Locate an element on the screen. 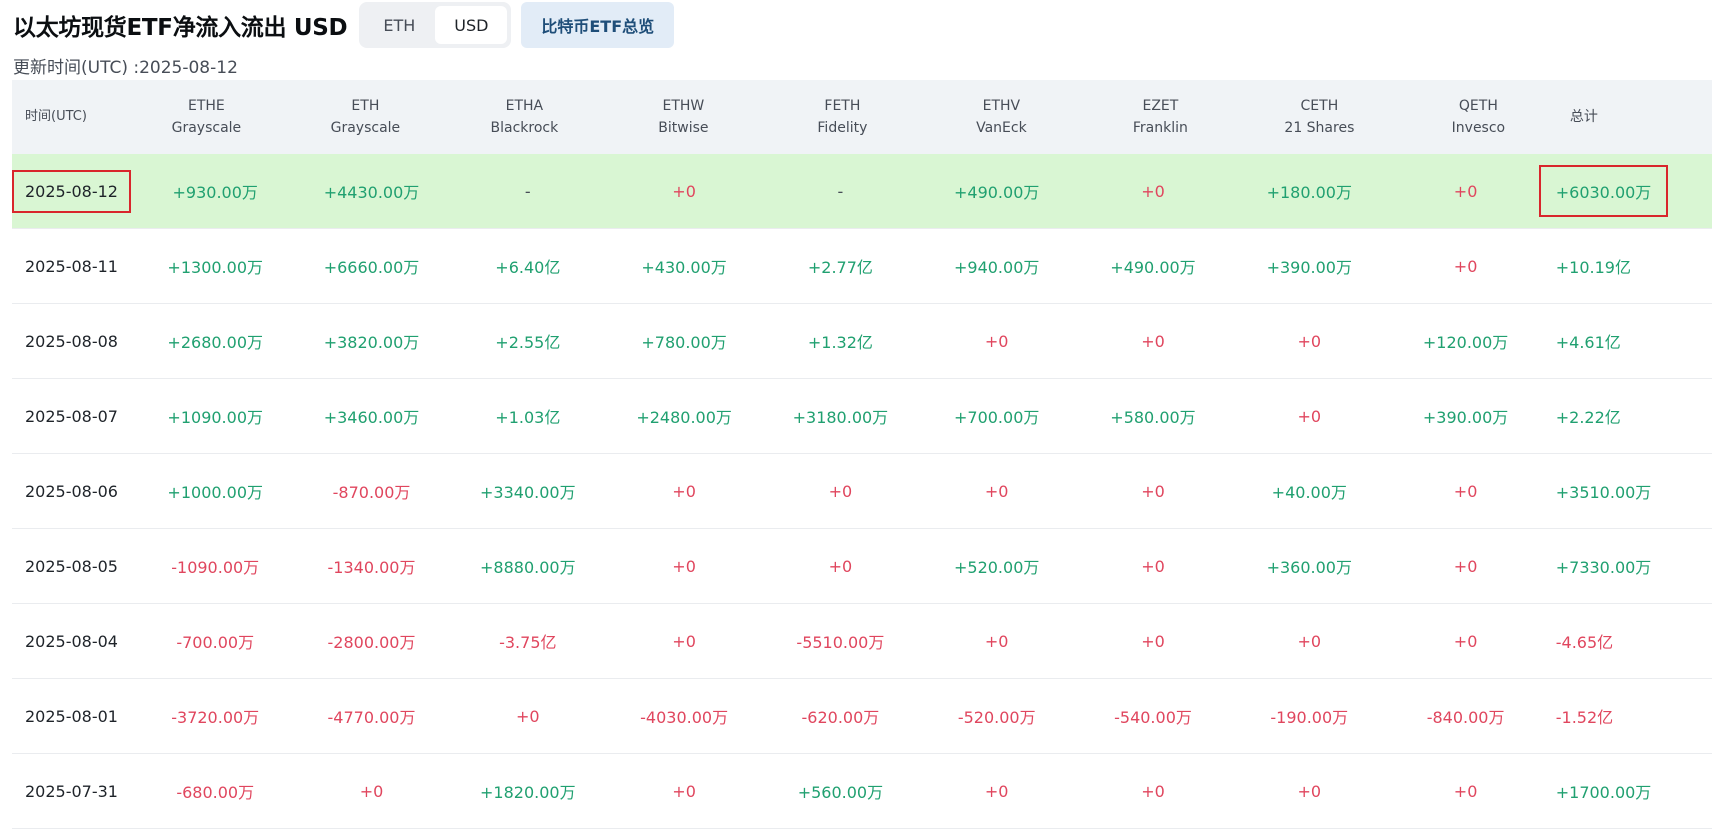 This screenshot has width=1719, height=829. flow-cell: +940.00万 is located at coordinates (997, 266).